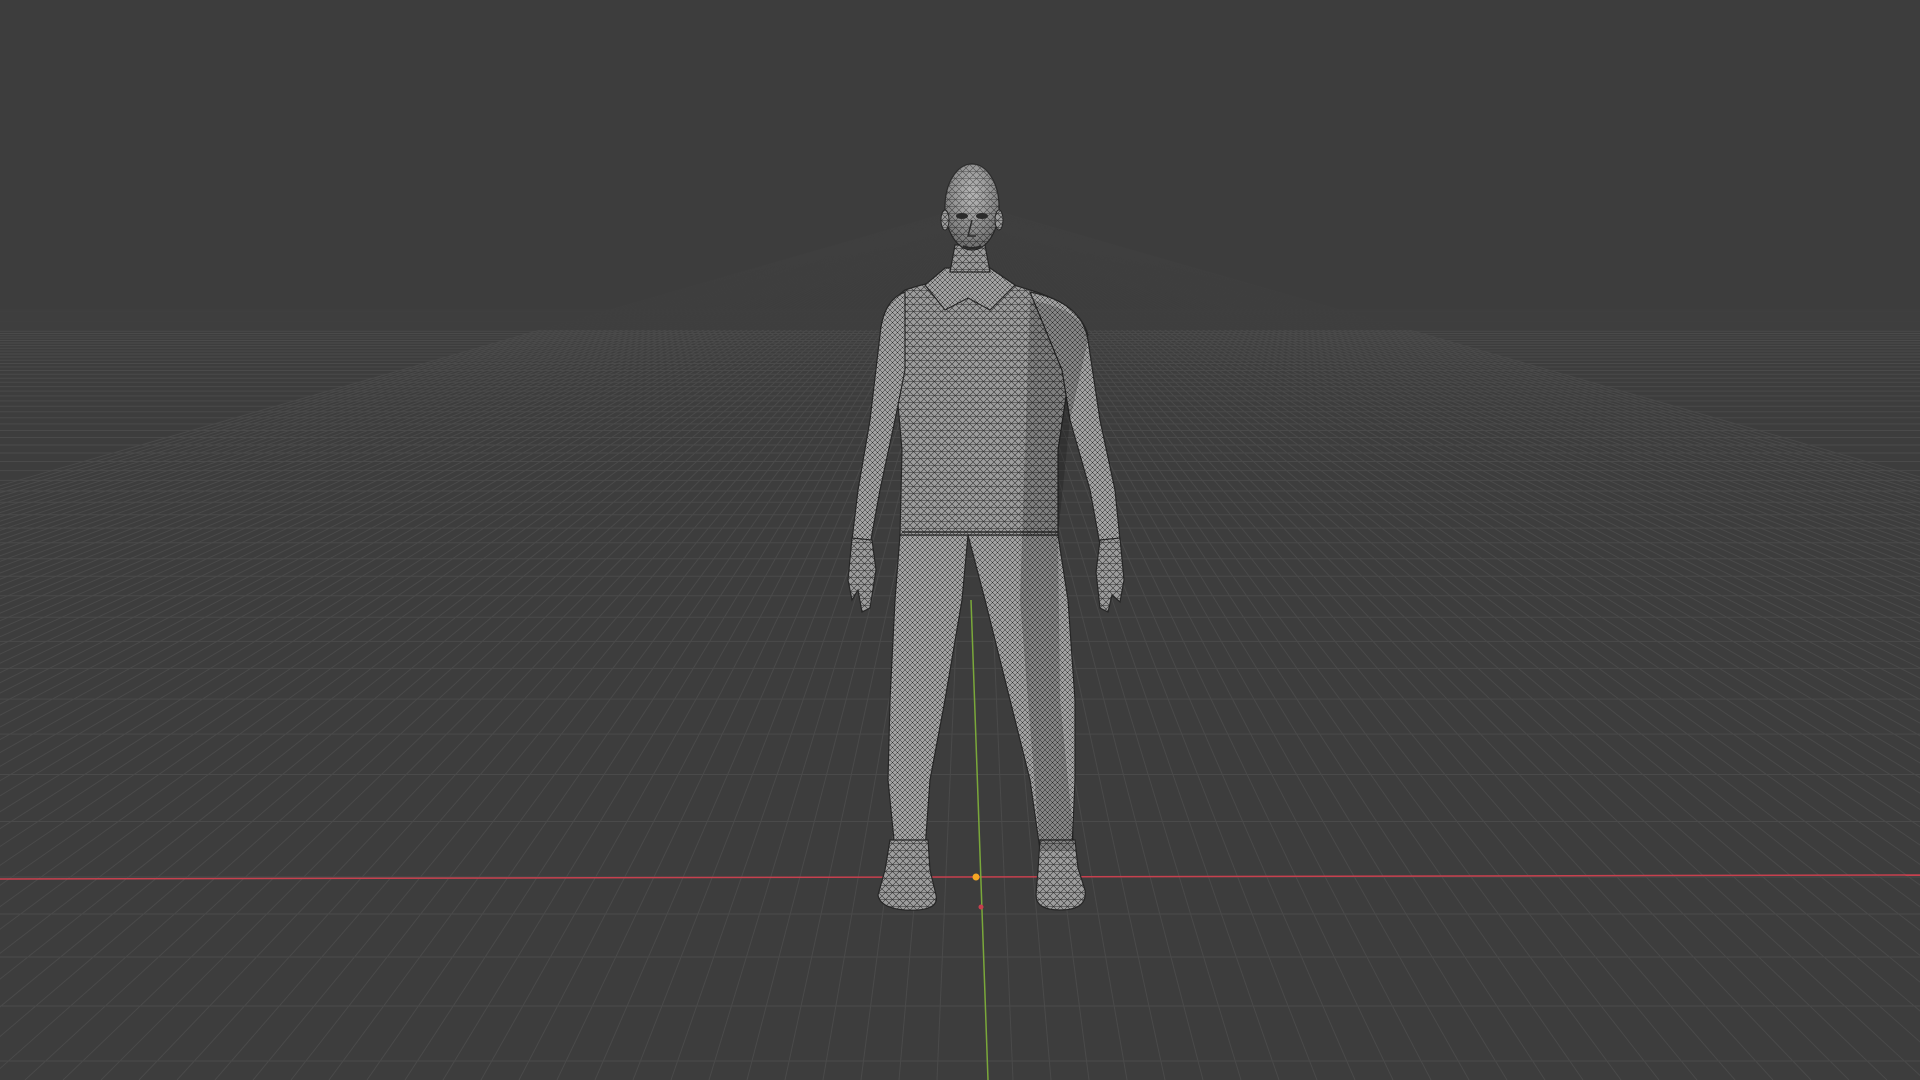  I want to click on right-hand, so click(1110, 575).